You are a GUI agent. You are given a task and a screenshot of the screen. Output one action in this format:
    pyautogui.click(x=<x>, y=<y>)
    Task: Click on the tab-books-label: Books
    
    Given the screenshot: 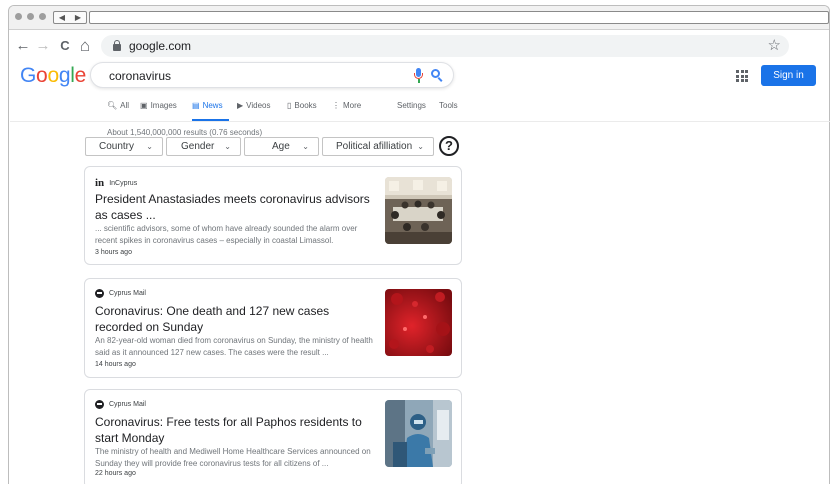 What is the action you would take?
    pyautogui.click(x=305, y=105)
    